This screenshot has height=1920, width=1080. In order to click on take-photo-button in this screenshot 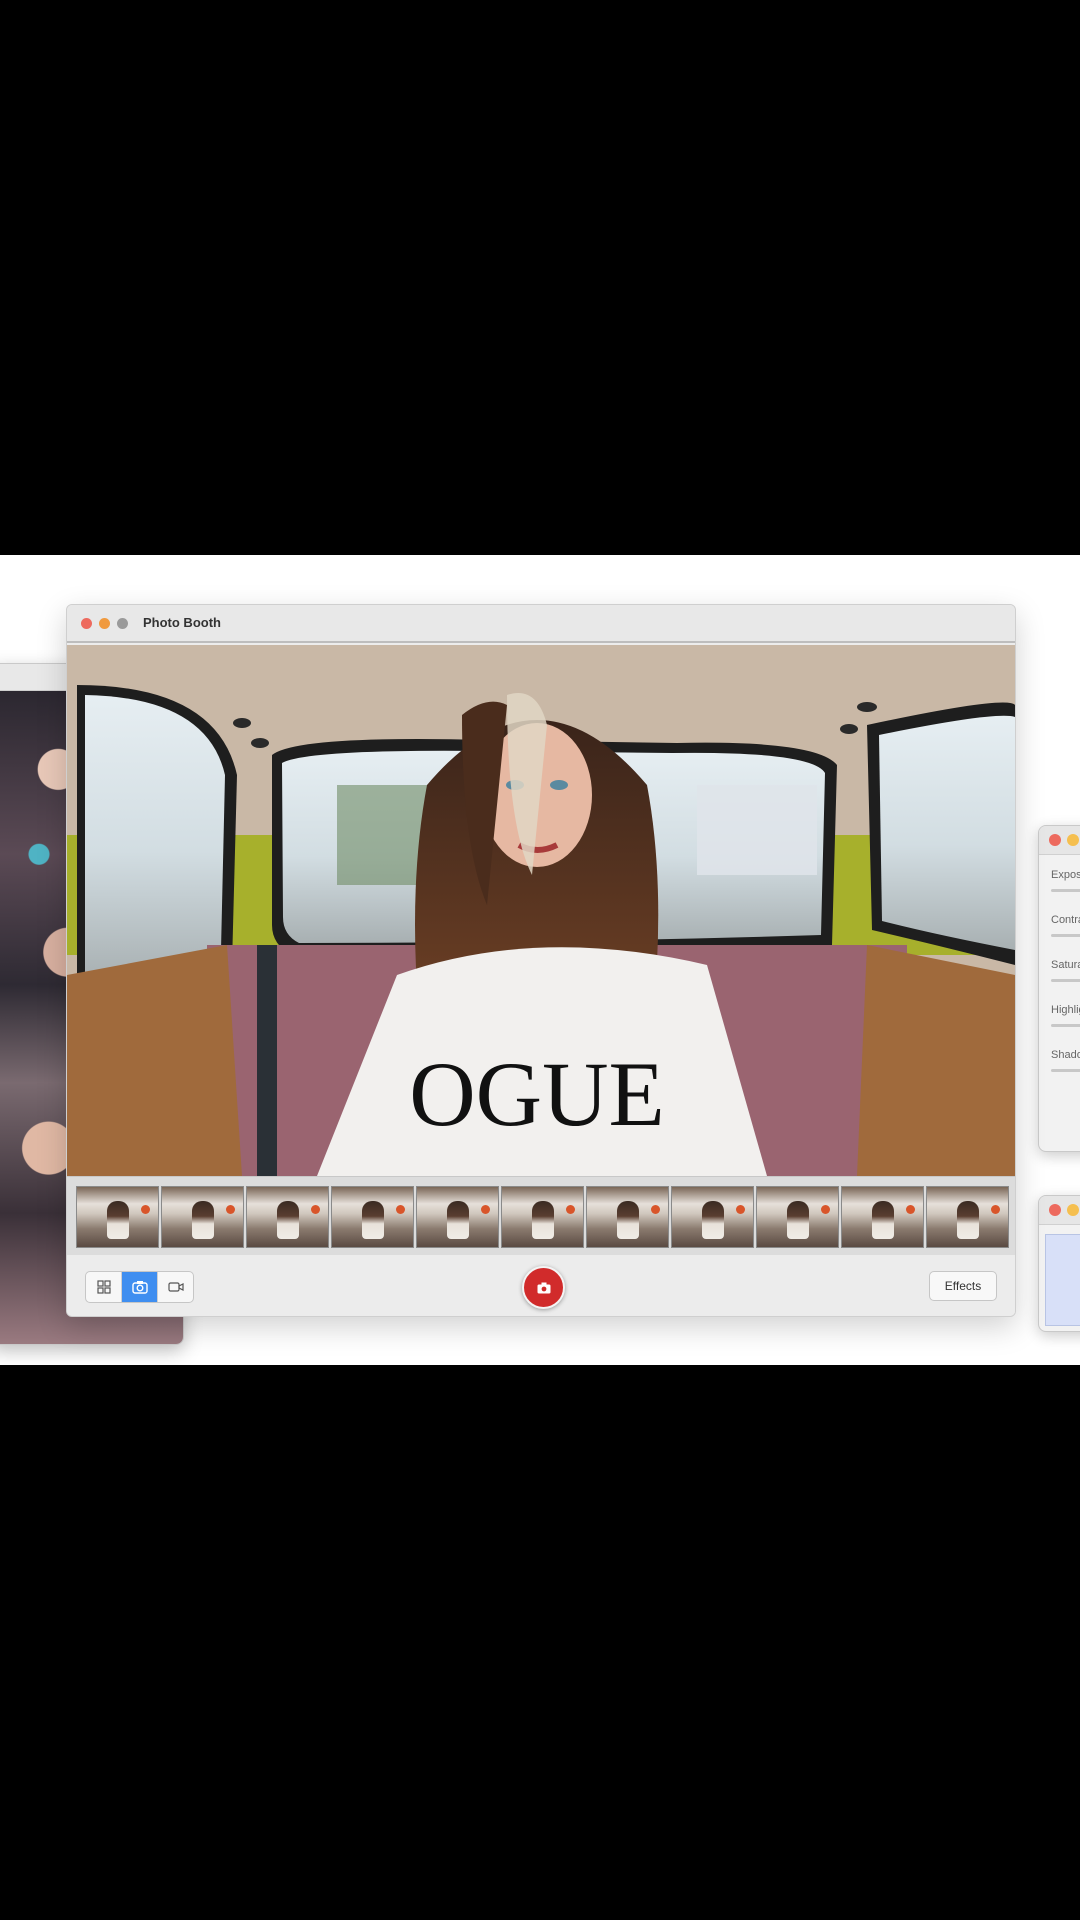, I will do `click(543, 1287)`.